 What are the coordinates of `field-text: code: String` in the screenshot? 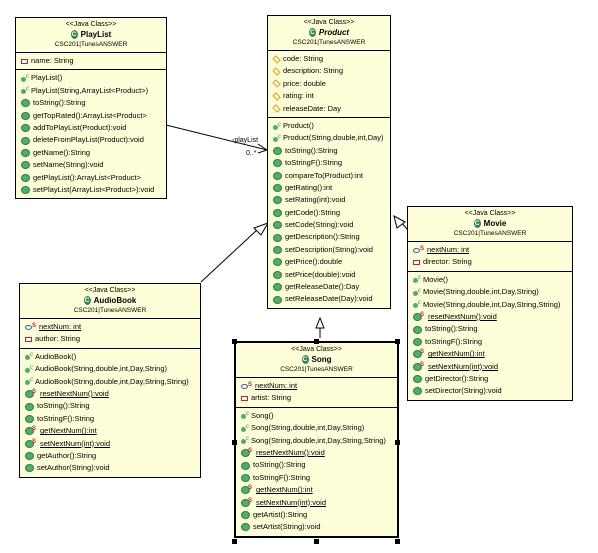 It's located at (303, 58).